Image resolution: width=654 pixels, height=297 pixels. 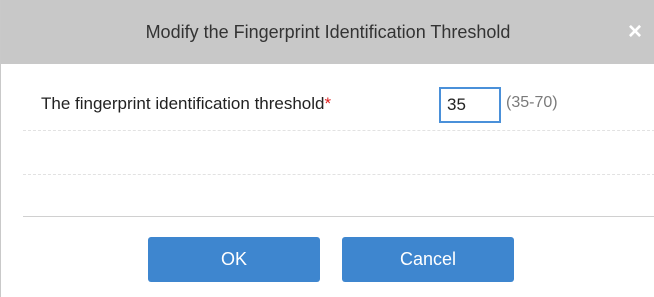 What do you see at coordinates (183, 103) in the screenshot?
I see `threshold-label-text: The fingerprint identification threshold` at bounding box center [183, 103].